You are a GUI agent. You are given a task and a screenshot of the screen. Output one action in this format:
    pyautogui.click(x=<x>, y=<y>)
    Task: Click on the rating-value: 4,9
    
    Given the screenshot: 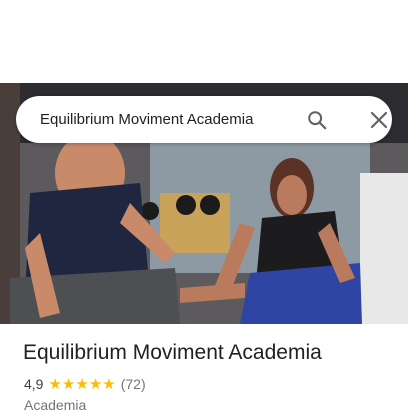 What is the action you would take?
    pyautogui.click(x=34, y=384)
    